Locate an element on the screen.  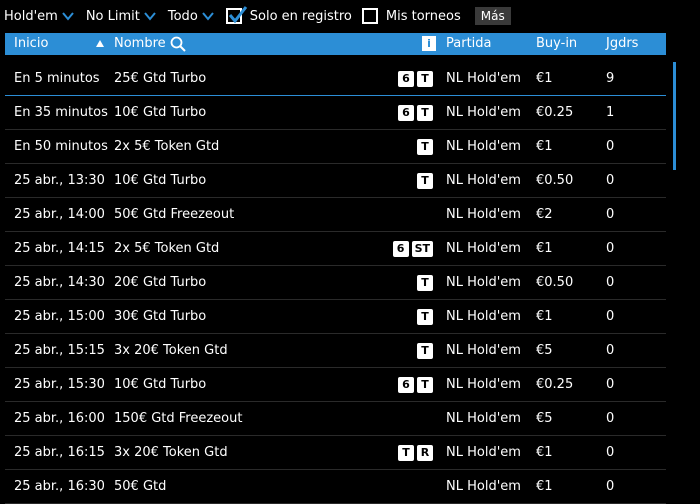
info-icon: i is located at coordinates (429, 43).